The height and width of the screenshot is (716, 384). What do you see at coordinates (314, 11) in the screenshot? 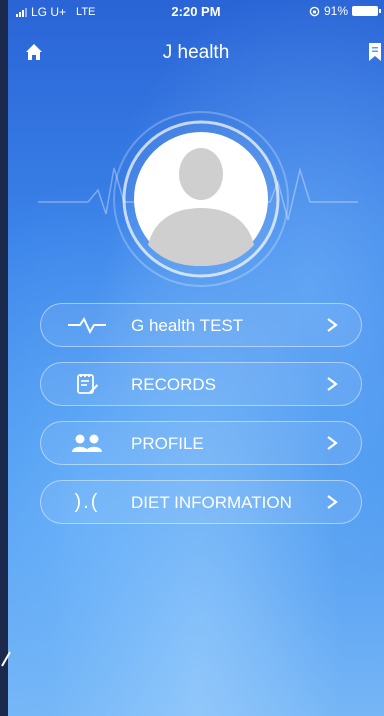
I see `rotation-lock-icon` at bounding box center [314, 11].